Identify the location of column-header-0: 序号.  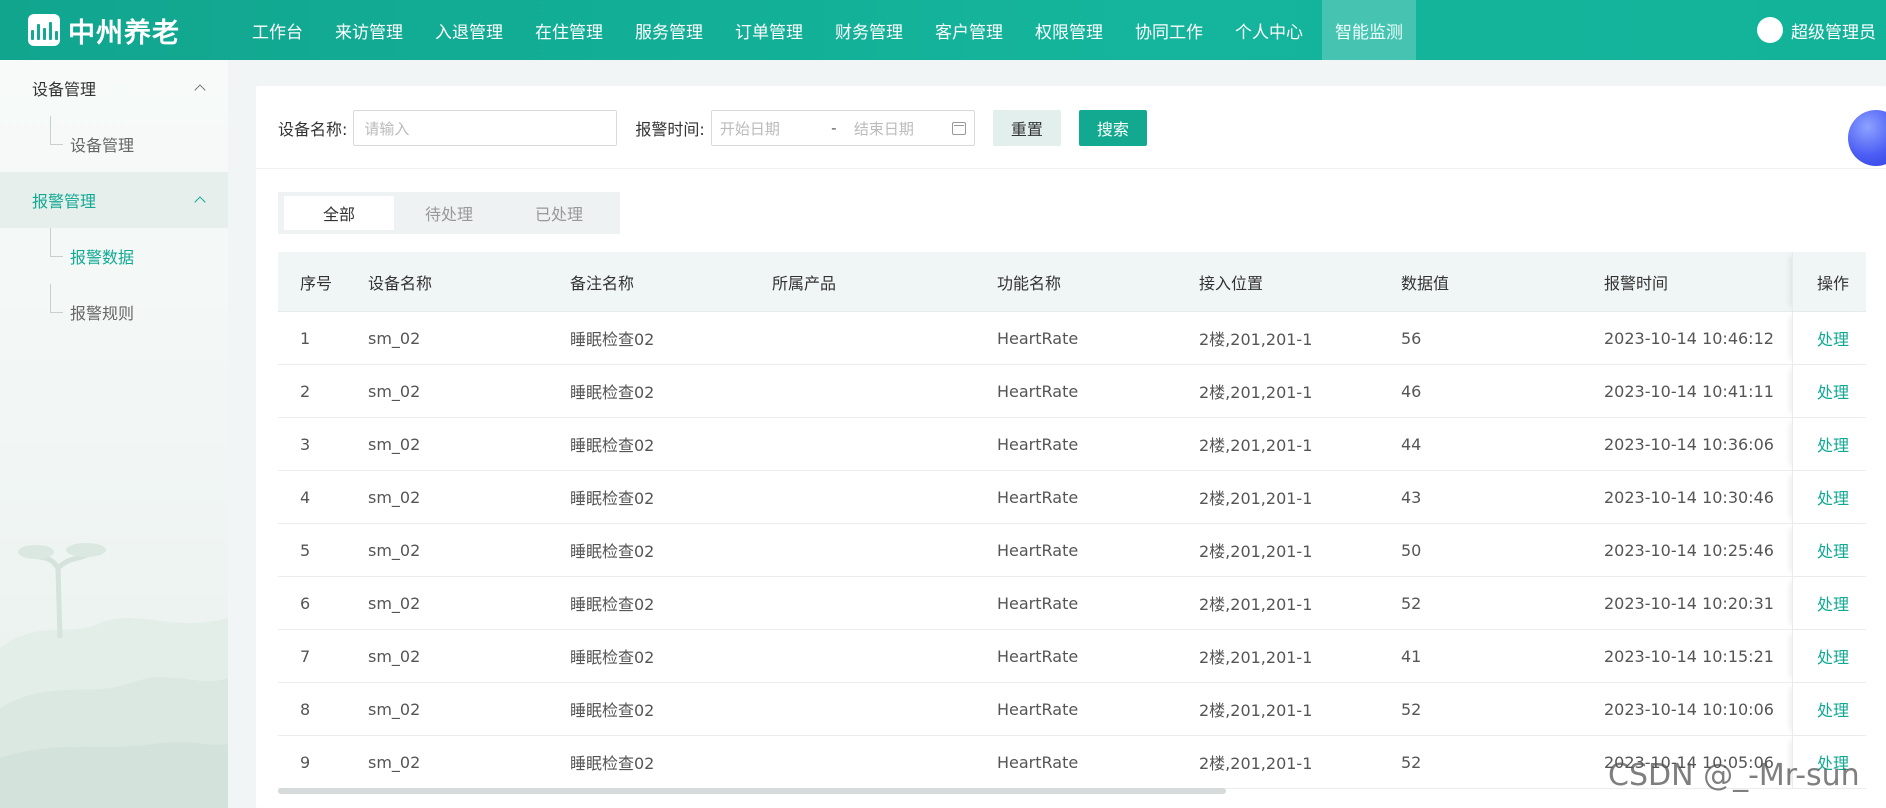
(316, 283).